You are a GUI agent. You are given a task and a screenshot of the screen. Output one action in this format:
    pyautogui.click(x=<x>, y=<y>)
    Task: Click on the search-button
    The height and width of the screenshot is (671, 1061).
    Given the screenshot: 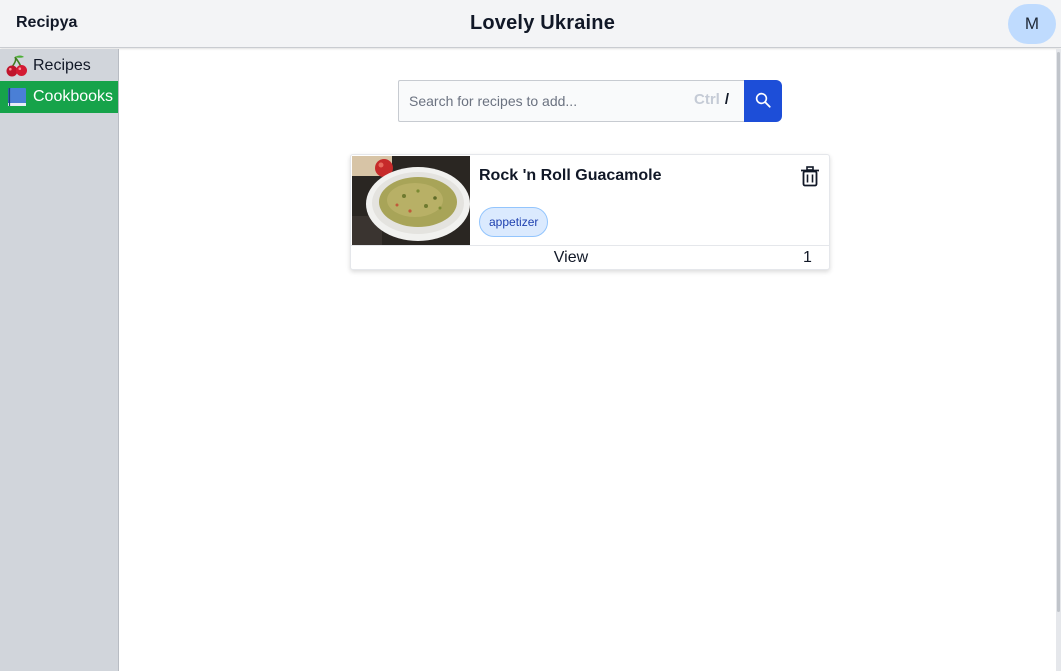 What is the action you would take?
    pyautogui.click(x=763, y=101)
    